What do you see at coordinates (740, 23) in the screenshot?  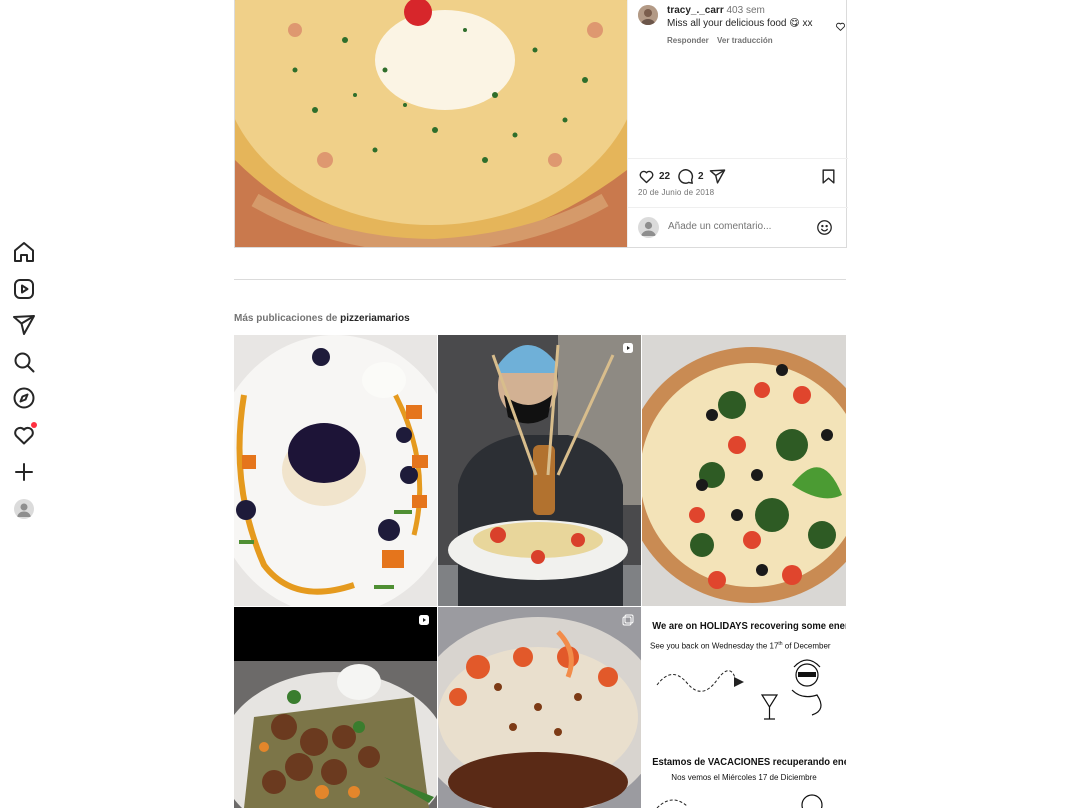 I see `comment-text: Miss all your delicious food 😋 xx` at bounding box center [740, 23].